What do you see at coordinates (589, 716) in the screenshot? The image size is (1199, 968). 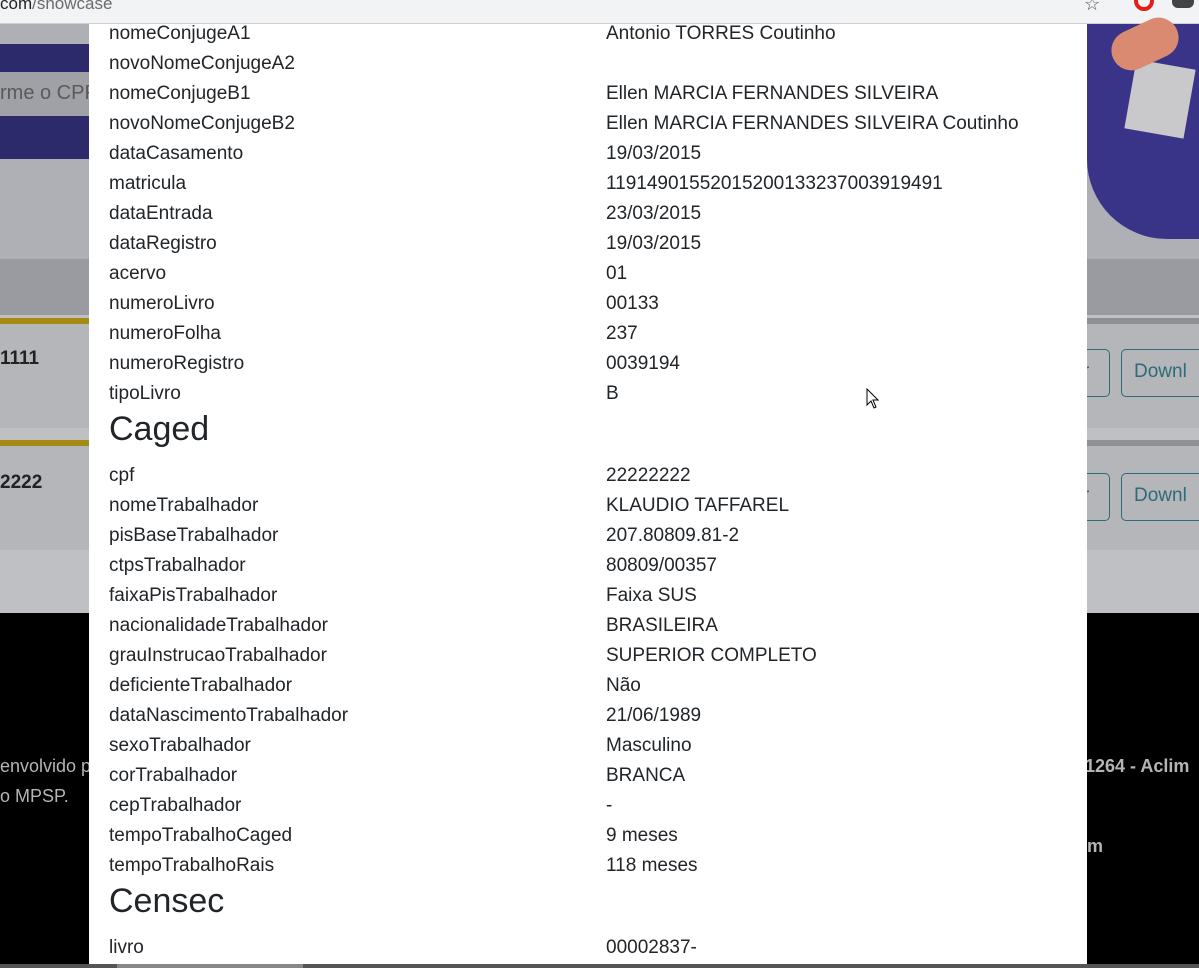 I see `detail-row: dataNascimentoTrabalhador 21/06/1989` at bounding box center [589, 716].